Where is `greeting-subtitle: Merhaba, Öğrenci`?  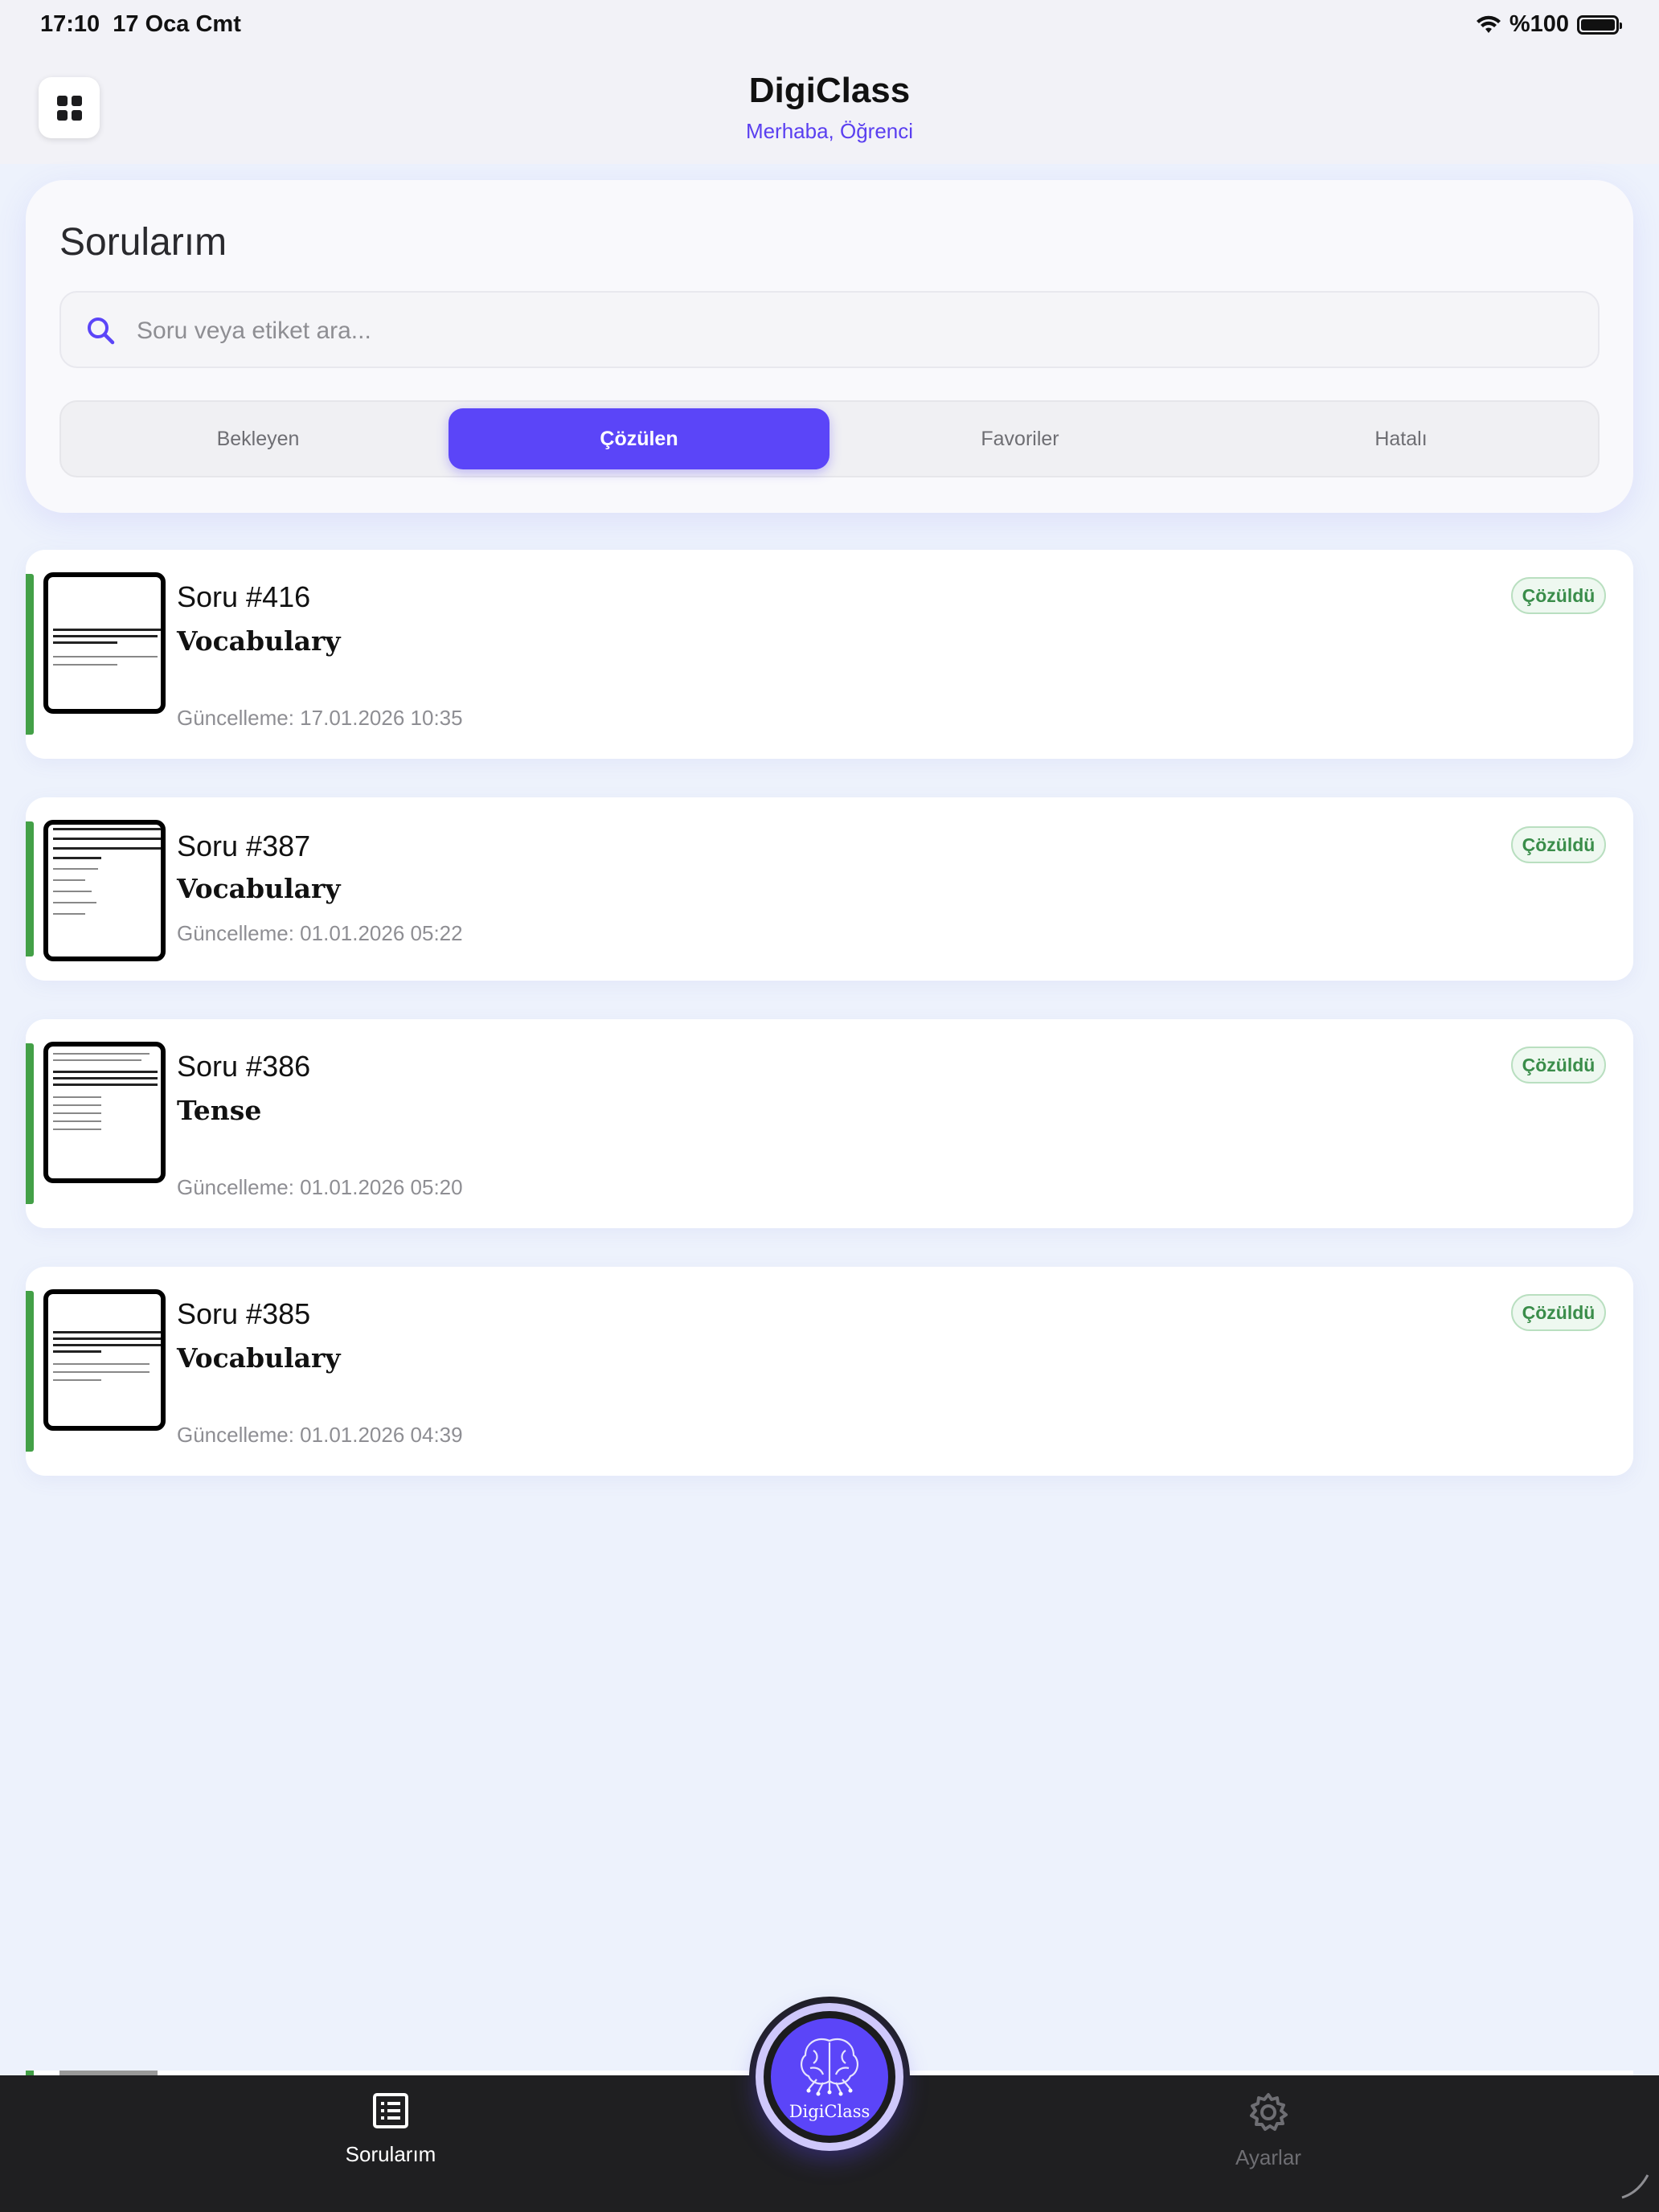 greeting-subtitle: Merhaba, Öğrenci is located at coordinates (829, 131).